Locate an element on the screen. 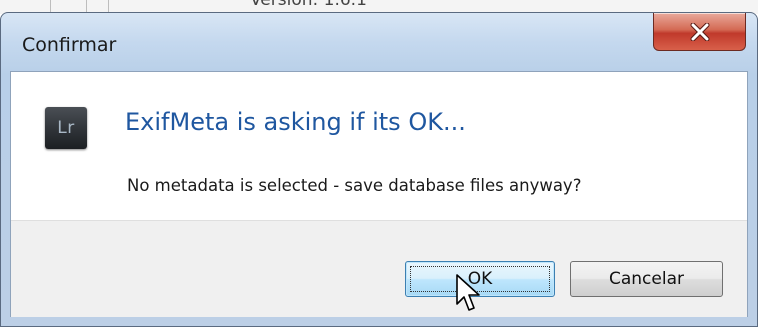 The width and height of the screenshot is (758, 327). dialog-title: Confirmar is located at coordinates (69, 45).